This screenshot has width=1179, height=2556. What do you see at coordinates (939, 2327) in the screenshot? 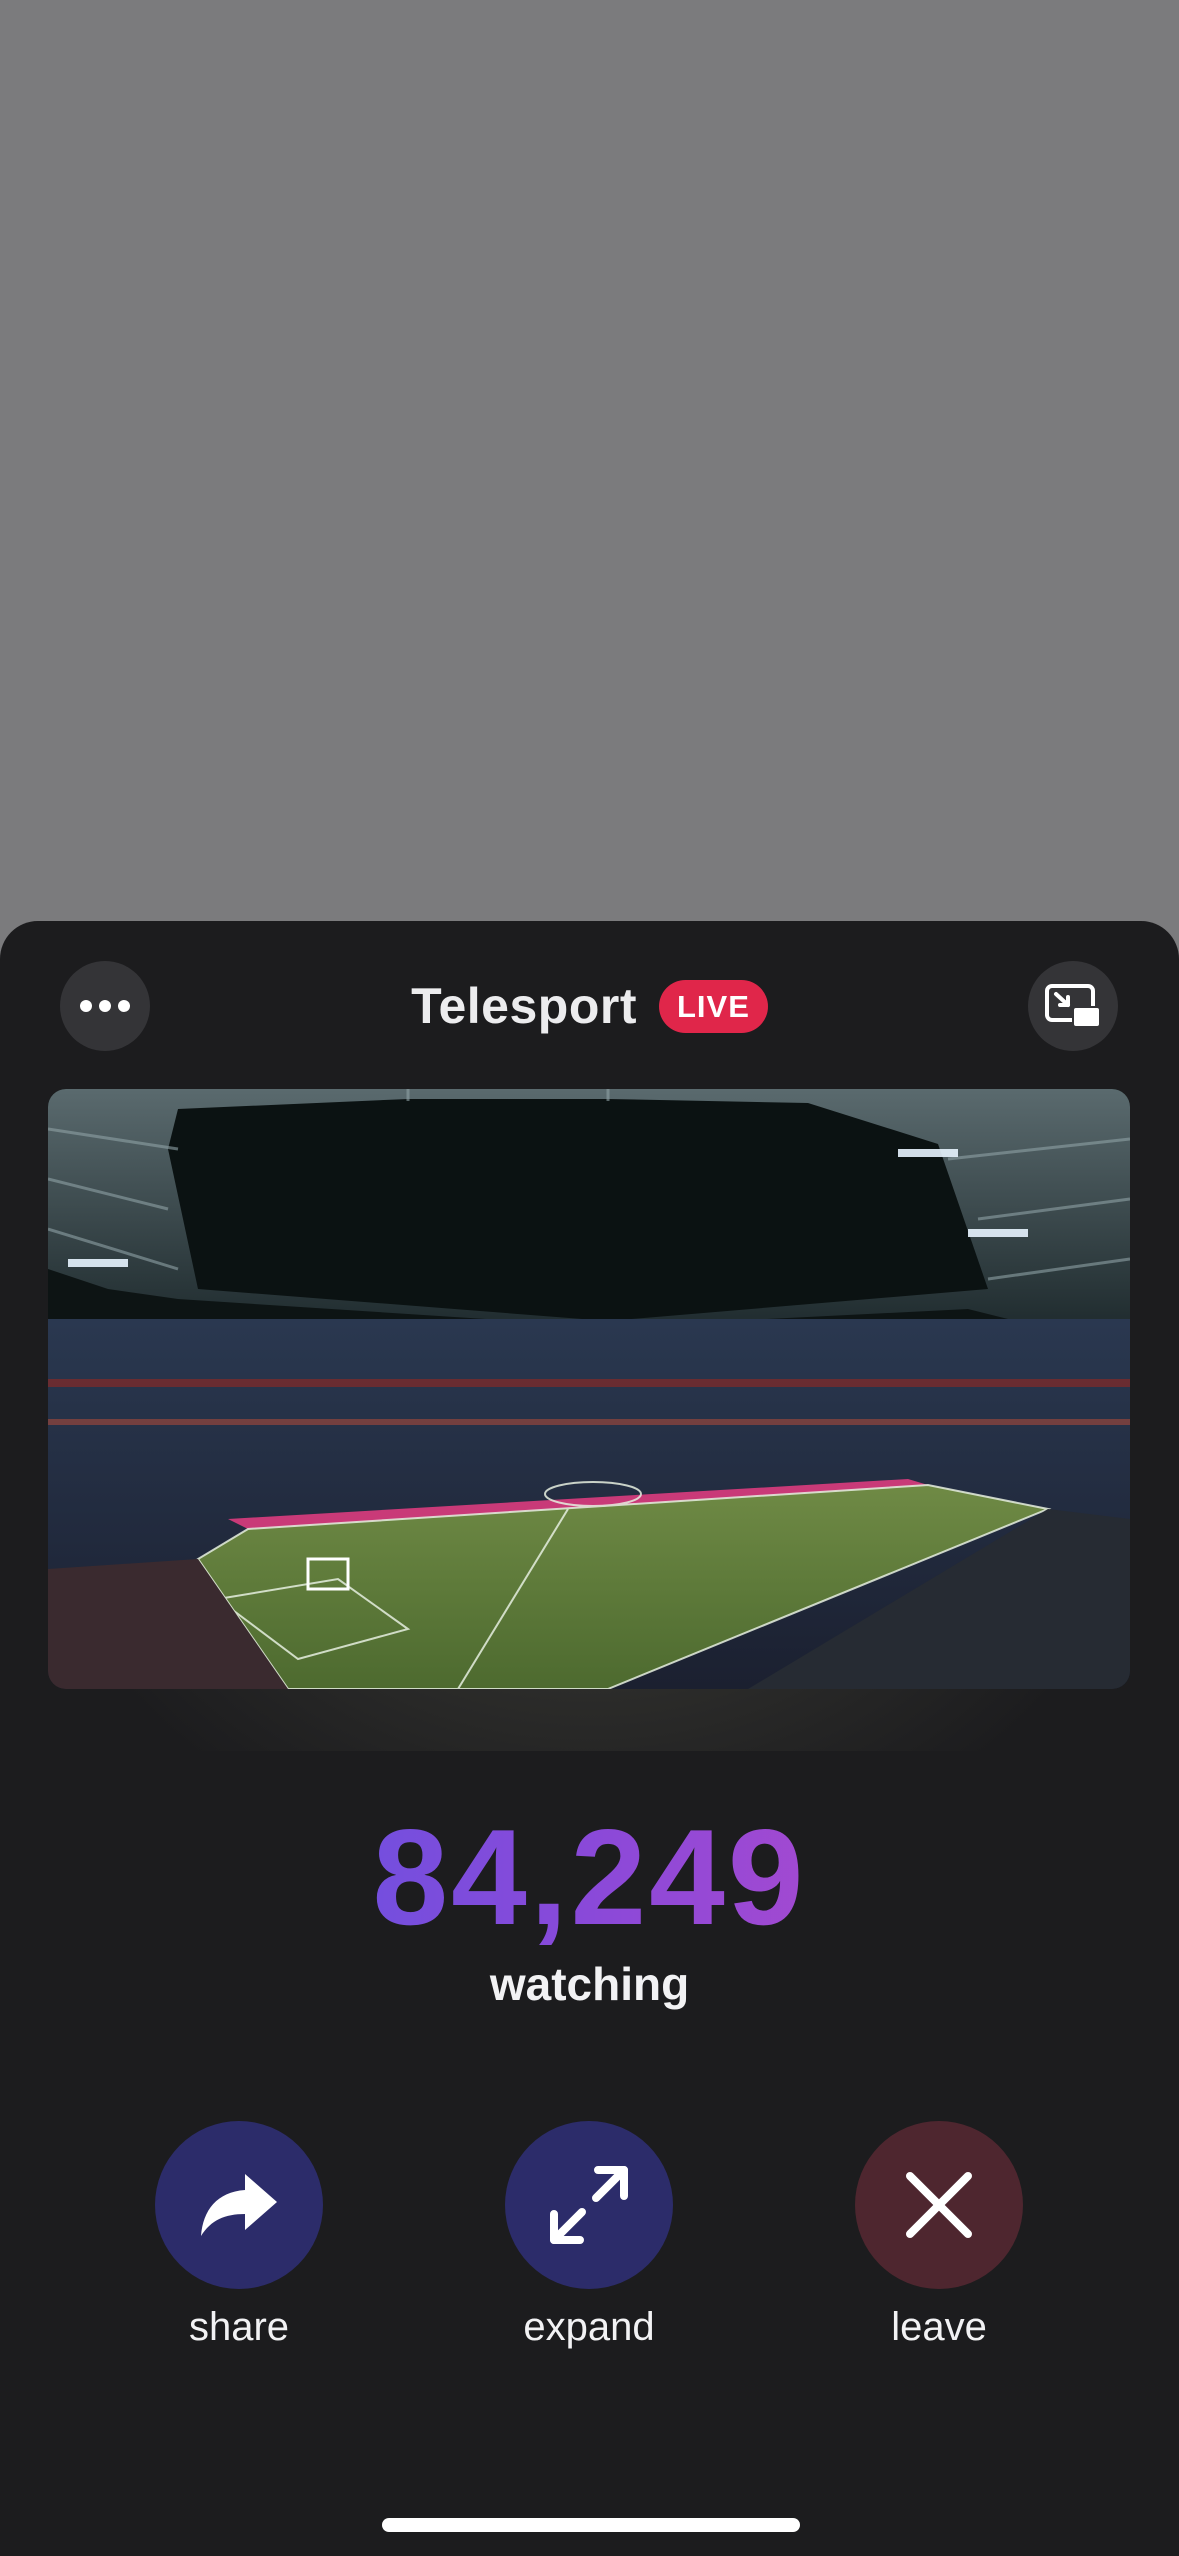
I see `leave-label: leave` at bounding box center [939, 2327].